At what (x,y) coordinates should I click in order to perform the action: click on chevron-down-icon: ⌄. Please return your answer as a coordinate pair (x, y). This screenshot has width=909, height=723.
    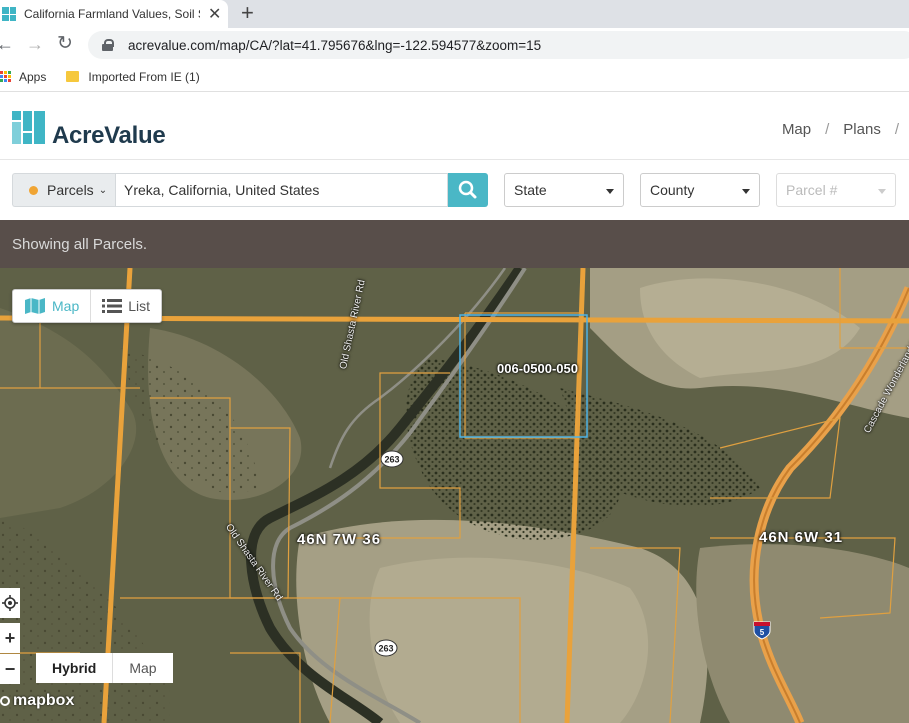
    Looking at the image, I should click on (103, 190).